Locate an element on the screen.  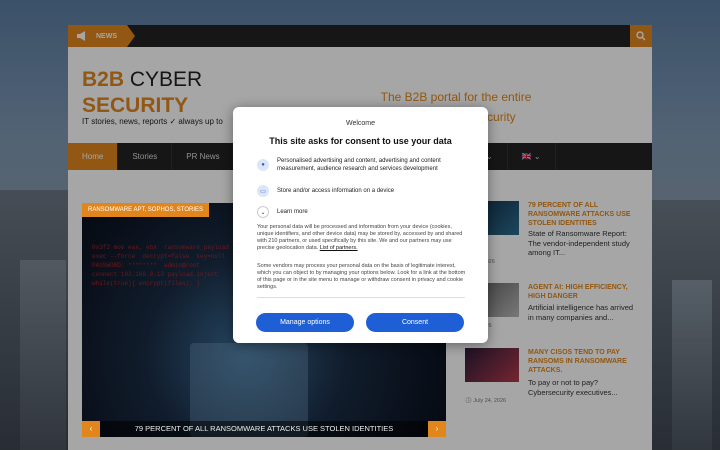
chevron-down-icon: ⌄ is located at coordinates (263, 212).